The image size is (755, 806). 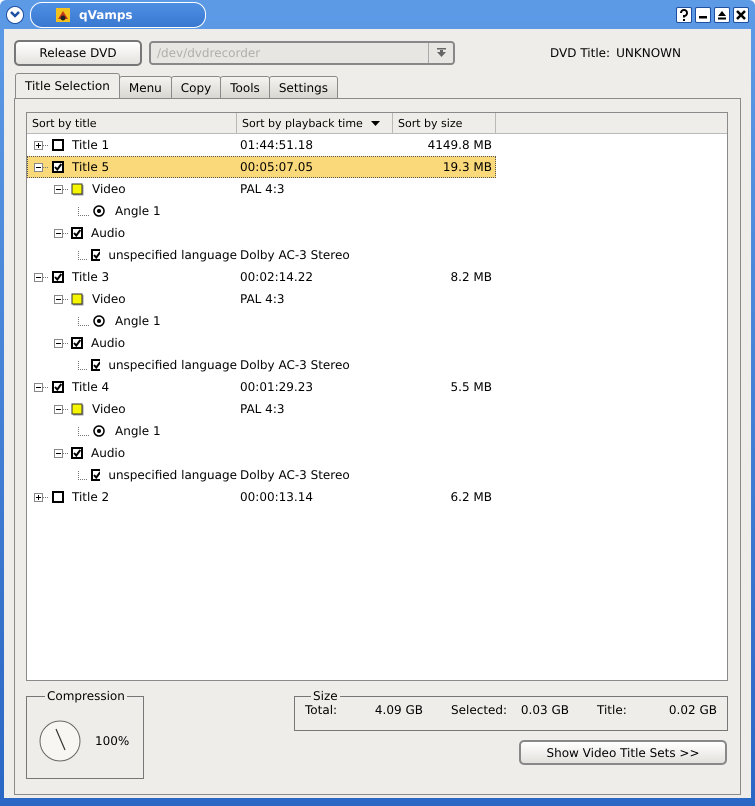 What do you see at coordinates (276, 497) in the screenshot?
I see `playback-time: 00:00:13.14` at bounding box center [276, 497].